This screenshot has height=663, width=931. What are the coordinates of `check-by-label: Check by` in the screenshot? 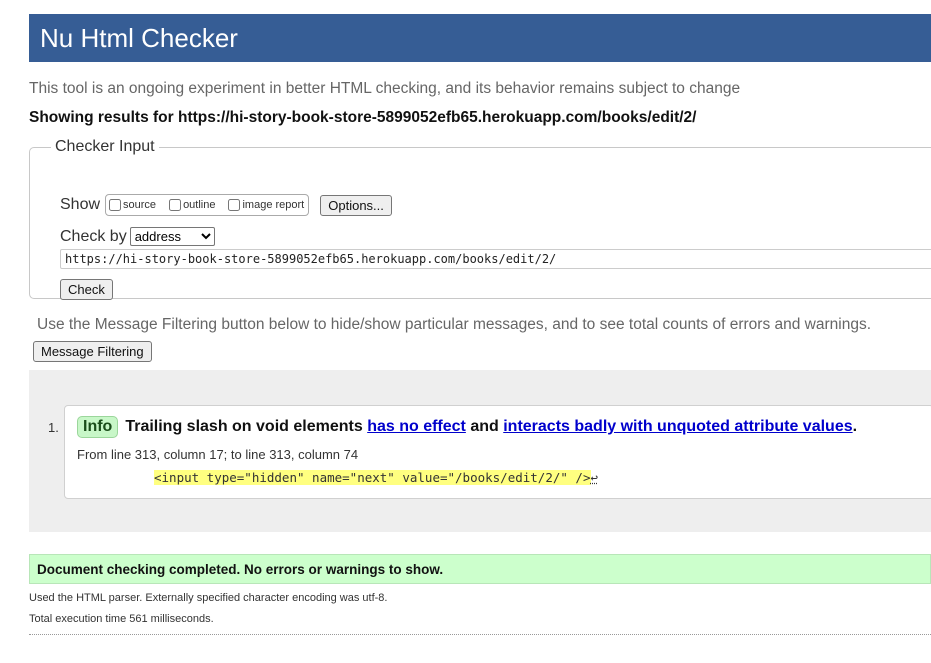 It's located at (93, 236).